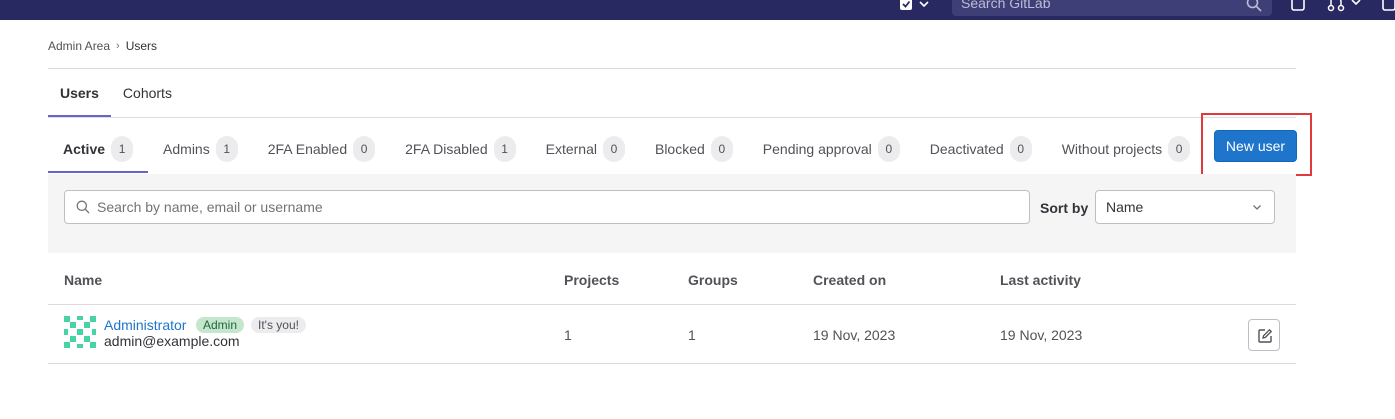  I want to click on global-search-placeholder: Search GitLab, so click(1006, 5).